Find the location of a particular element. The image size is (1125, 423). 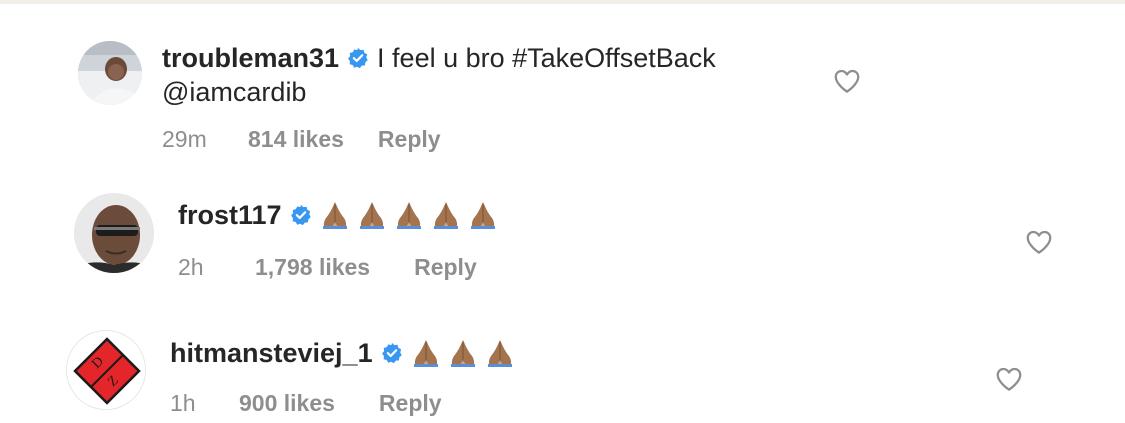

username: hitmansteviej_1 is located at coordinates (271, 353).